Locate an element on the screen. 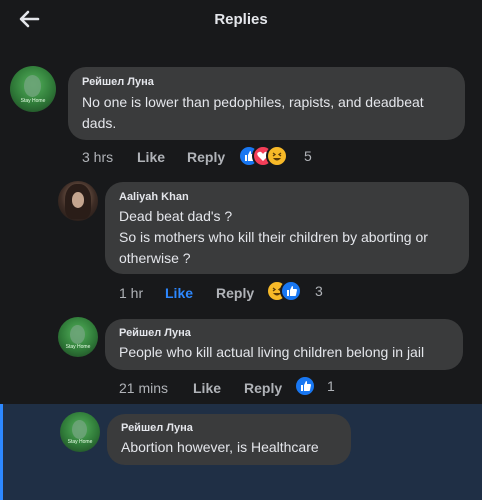 This screenshot has height=500, width=482. reaction-count: 1 is located at coordinates (331, 386).